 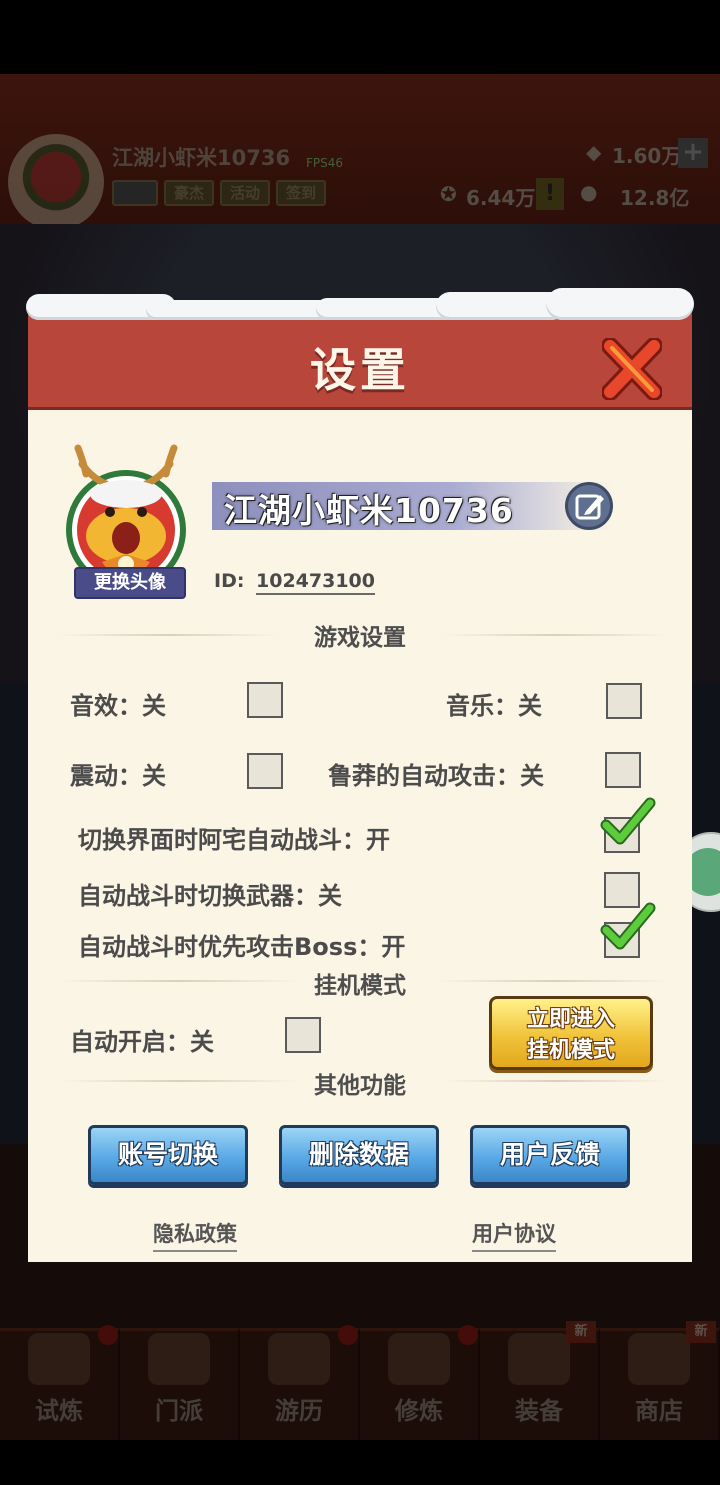 I want to click on checkbox-prioritize-boss, so click(x=628, y=930).